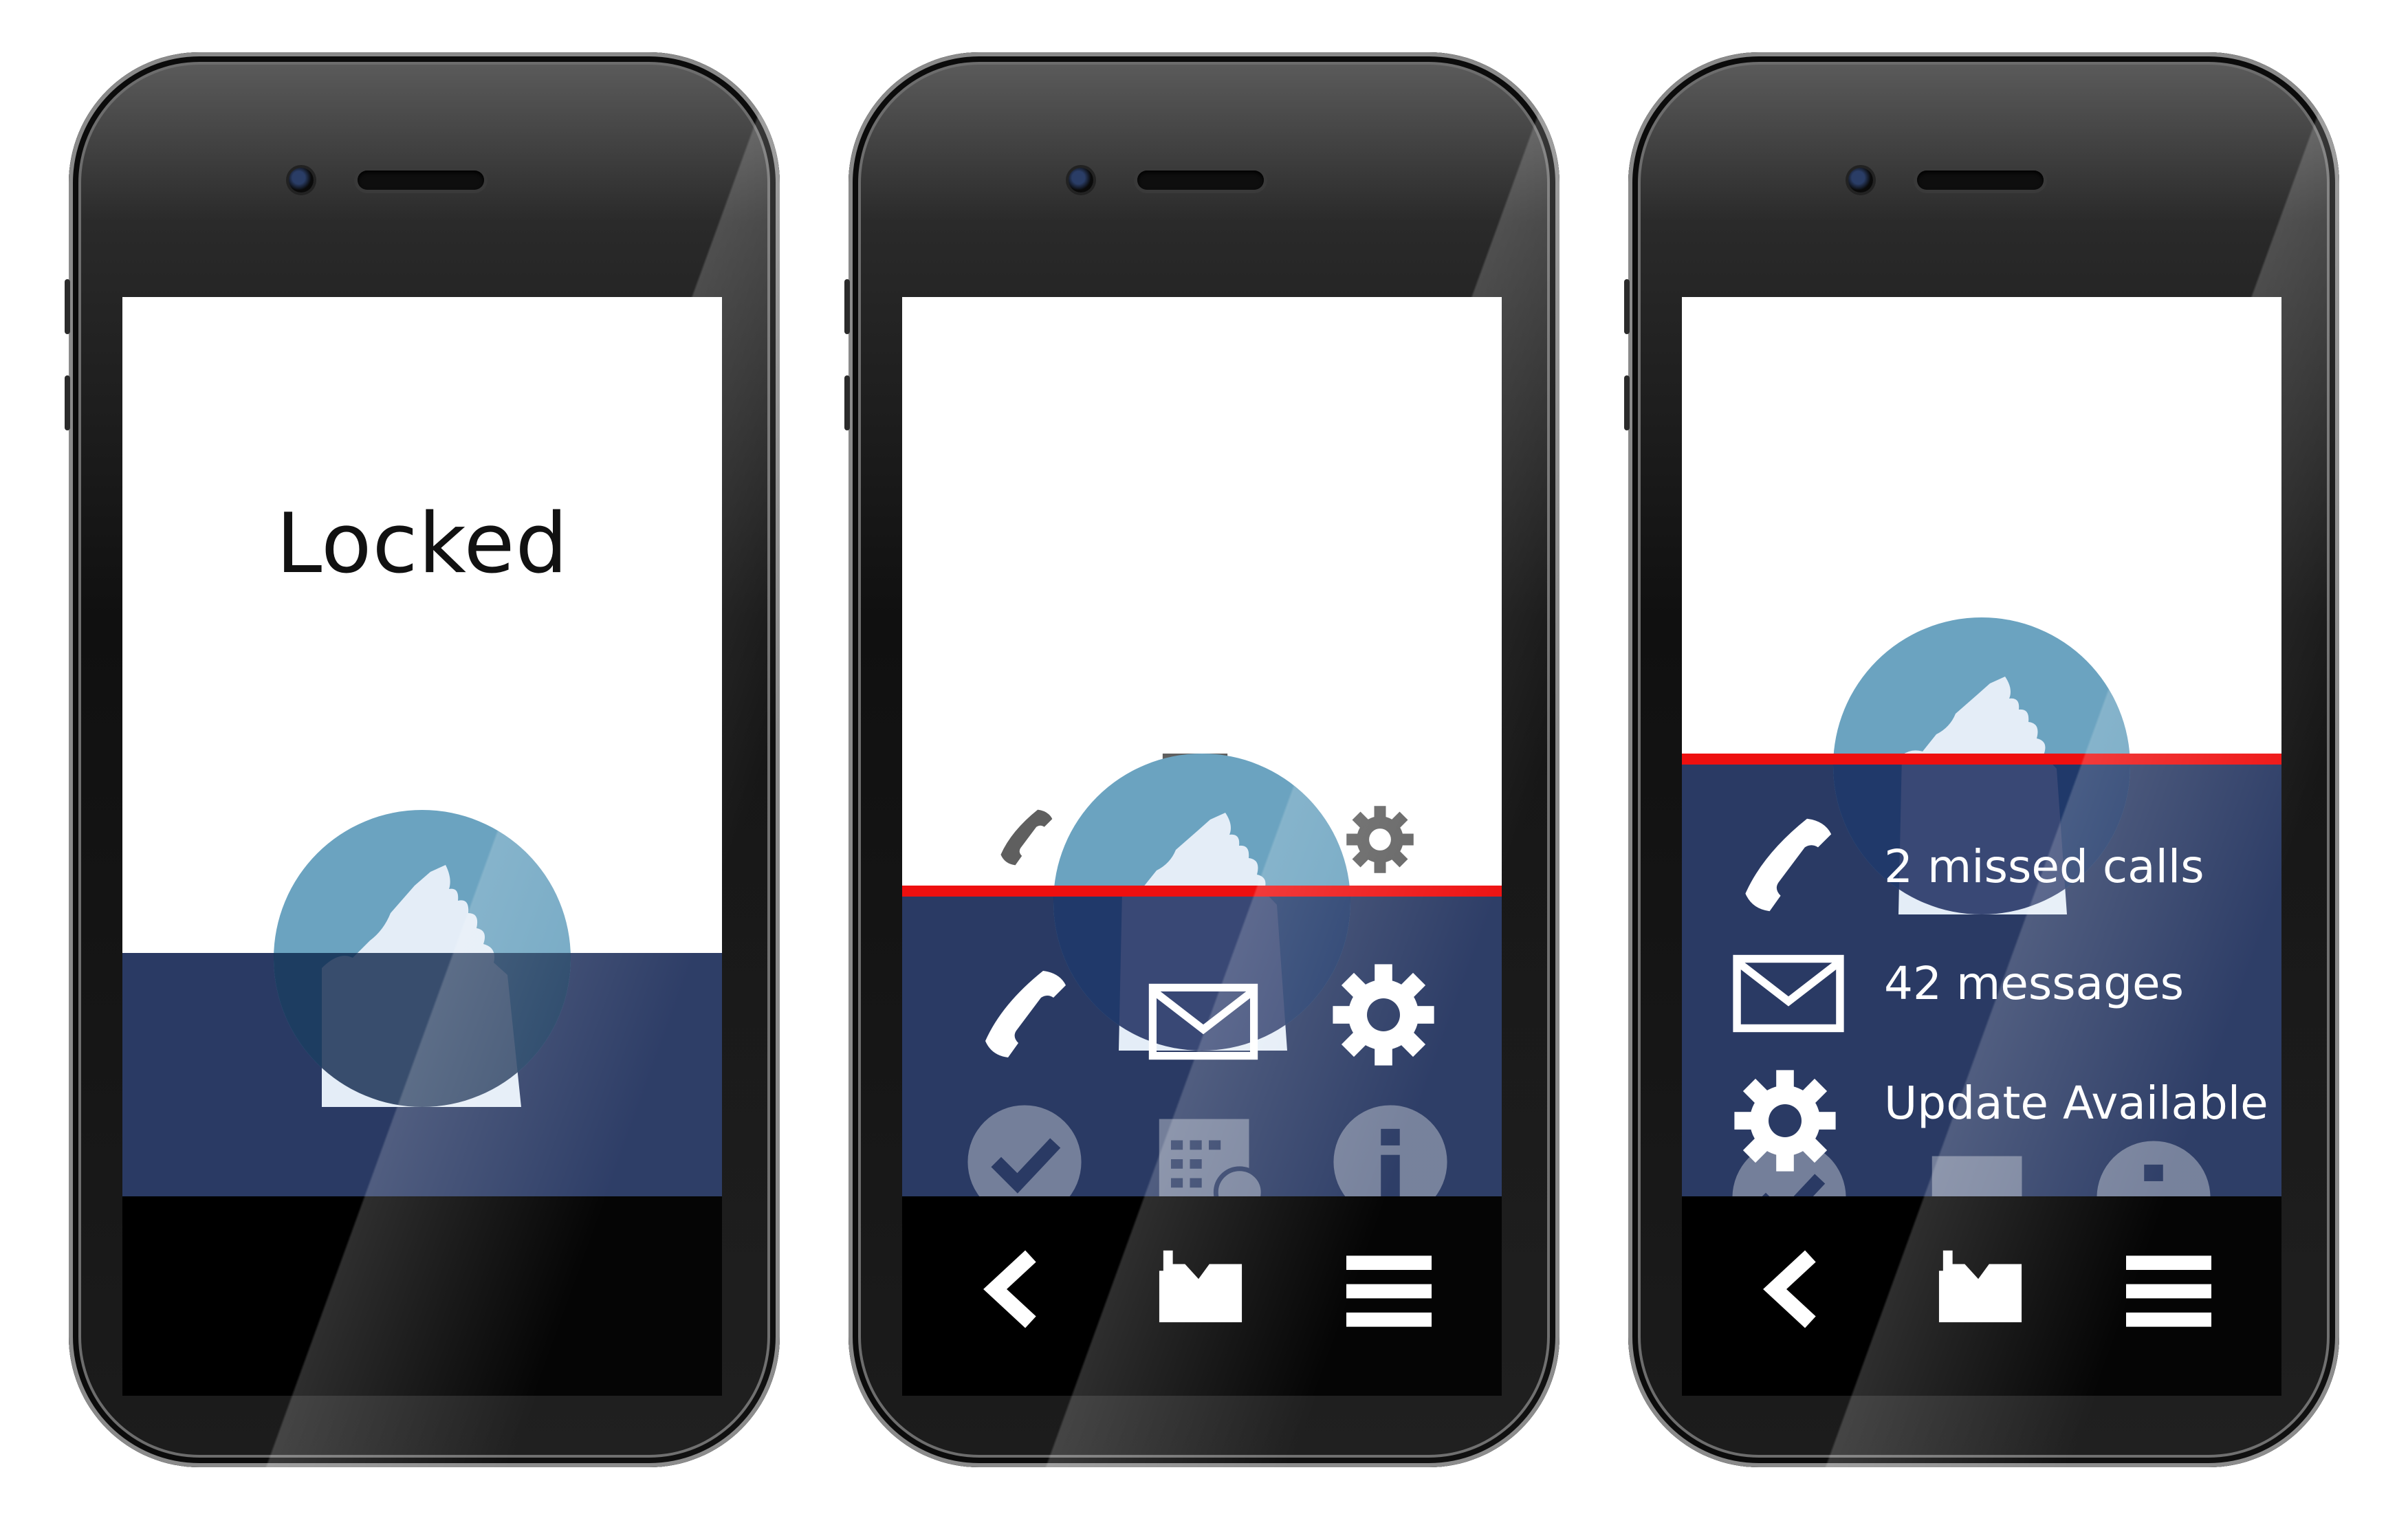 The image size is (2408, 1514). Describe the element at coordinates (422, 746) in the screenshot. I see `lock-screen: Locked` at that location.